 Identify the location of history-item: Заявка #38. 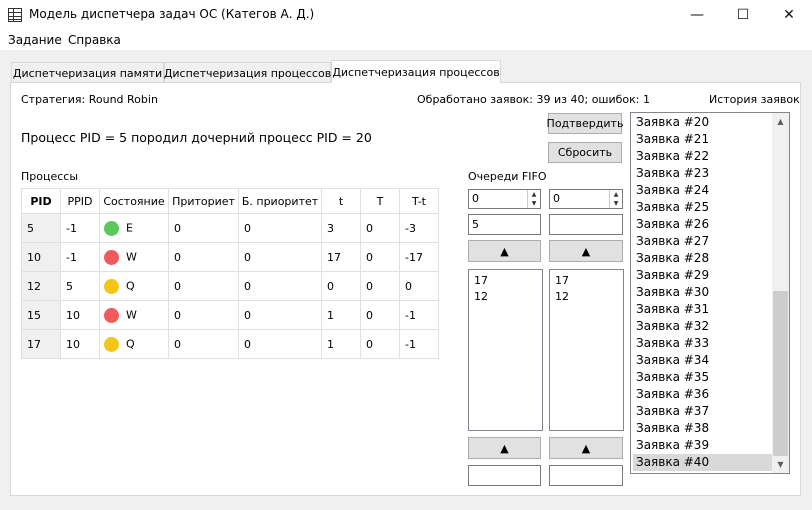
(702, 428).